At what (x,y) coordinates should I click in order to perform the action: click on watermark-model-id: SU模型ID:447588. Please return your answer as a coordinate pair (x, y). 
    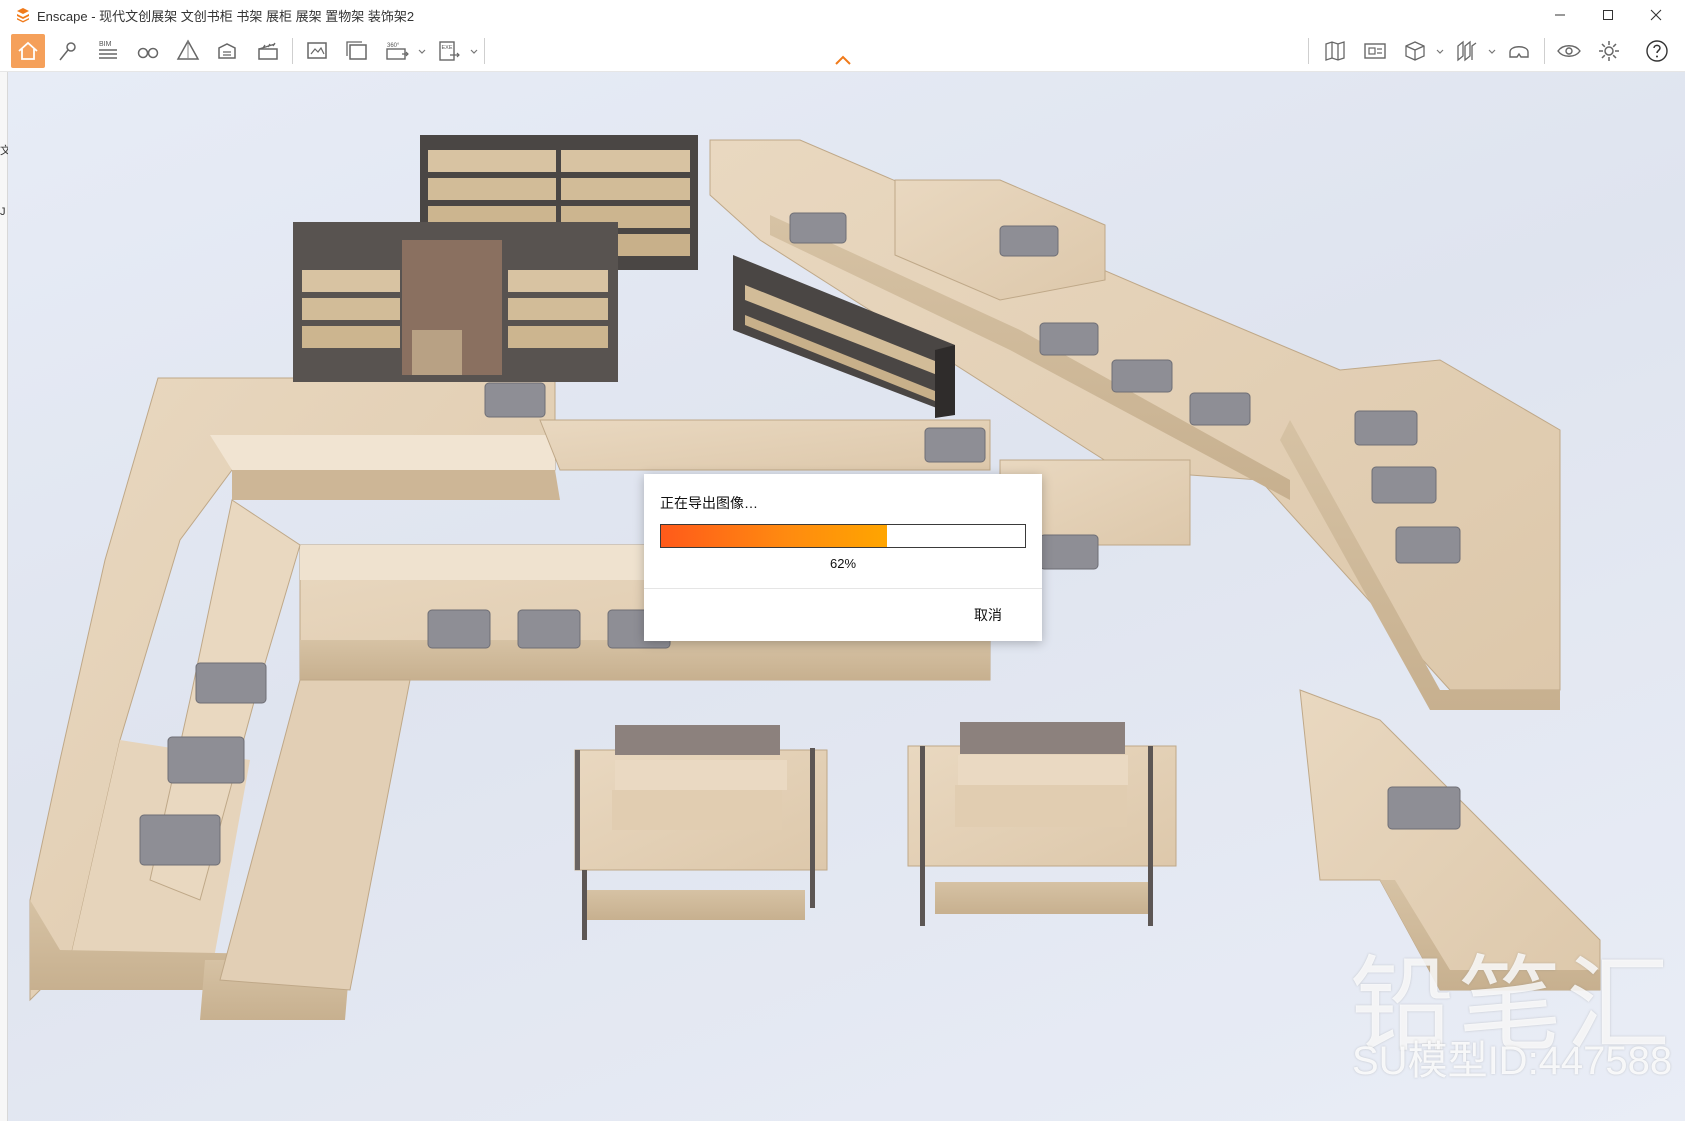
    Looking at the image, I should click on (1512, 1061).